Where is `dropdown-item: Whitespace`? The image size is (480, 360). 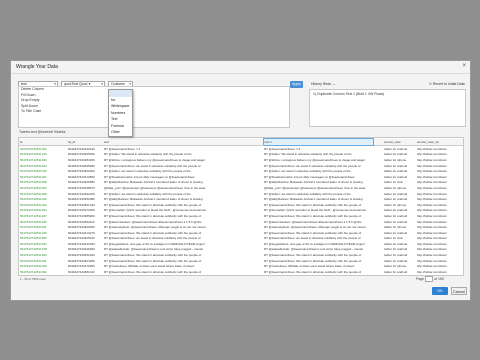 dropdown-item: Whitespace is located at coordinates (120, 106).